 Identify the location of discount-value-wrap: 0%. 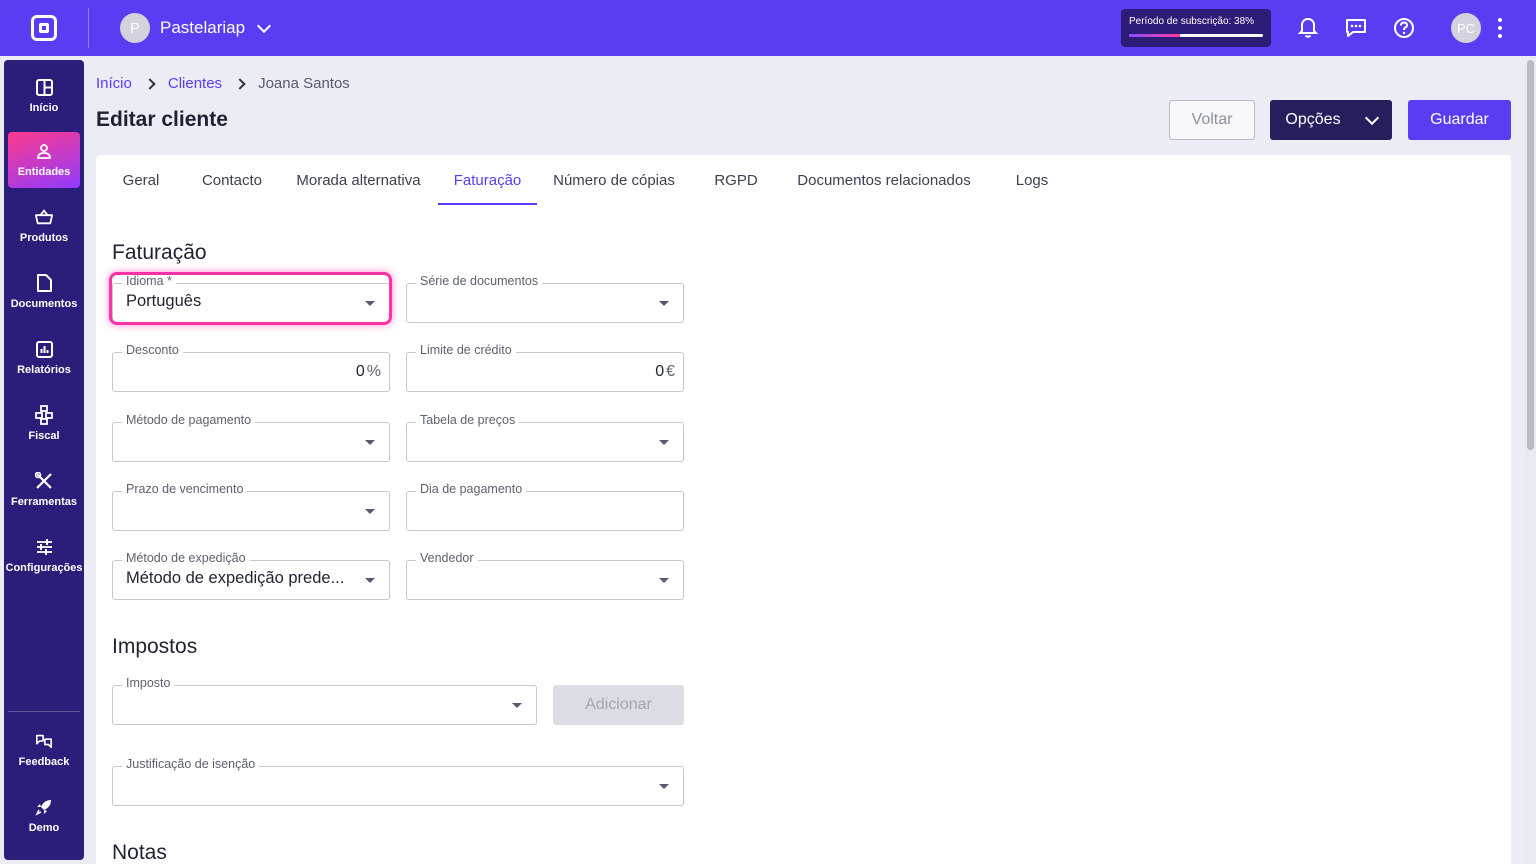
(368, 372).